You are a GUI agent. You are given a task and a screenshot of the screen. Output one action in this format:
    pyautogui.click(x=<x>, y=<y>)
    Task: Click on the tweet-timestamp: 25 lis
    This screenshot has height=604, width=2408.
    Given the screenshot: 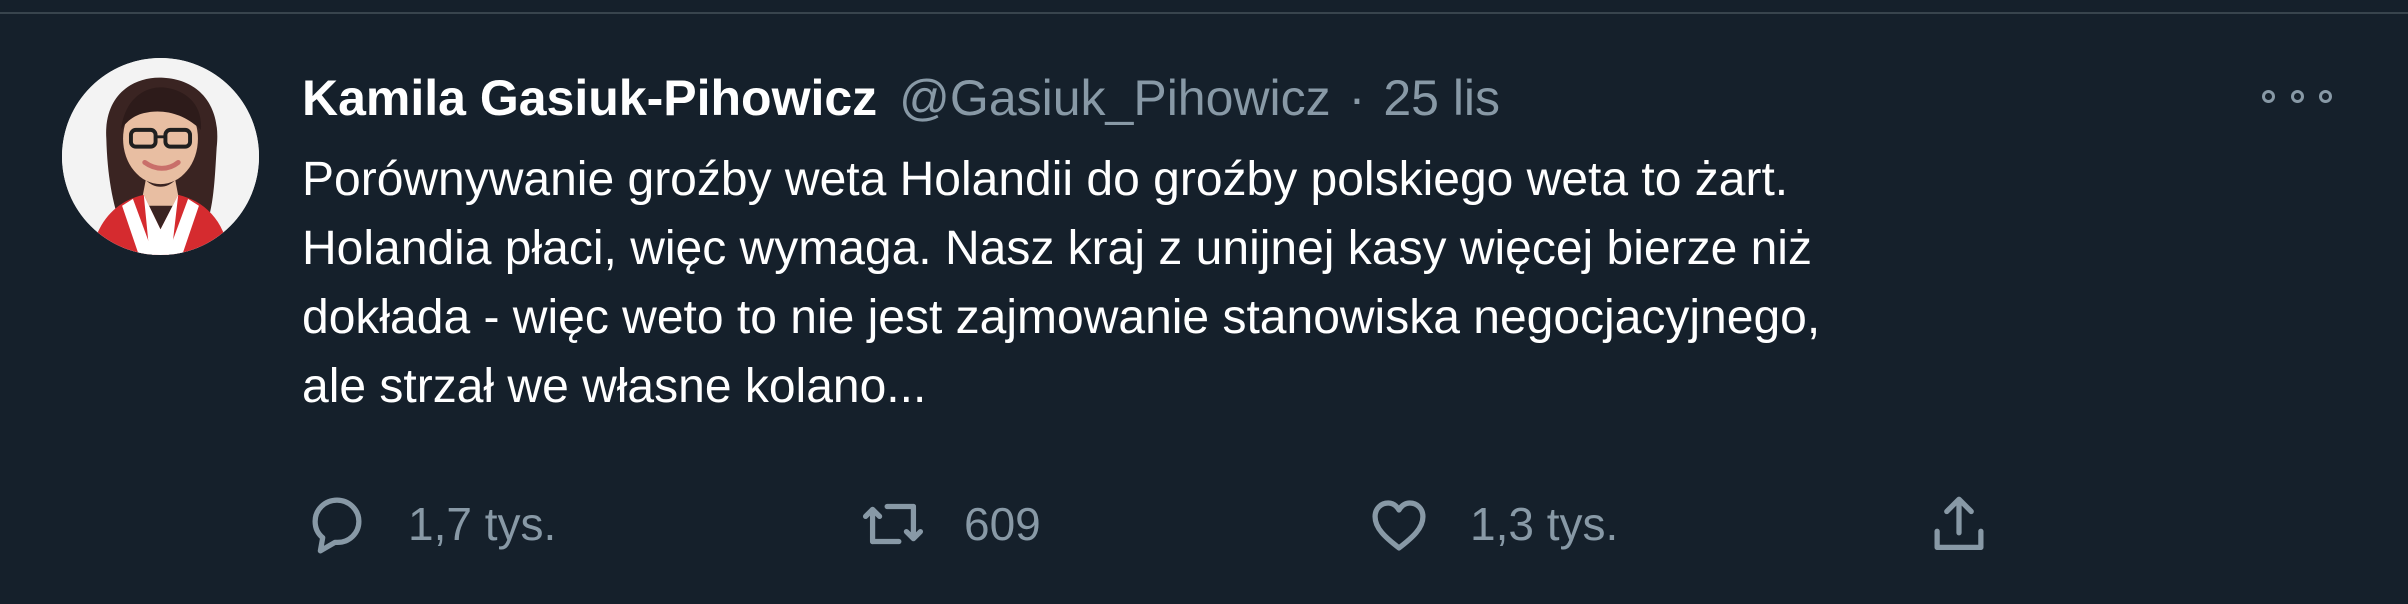 What is the action you would take?
    pyautogui.click(x=1441, y=98)
    